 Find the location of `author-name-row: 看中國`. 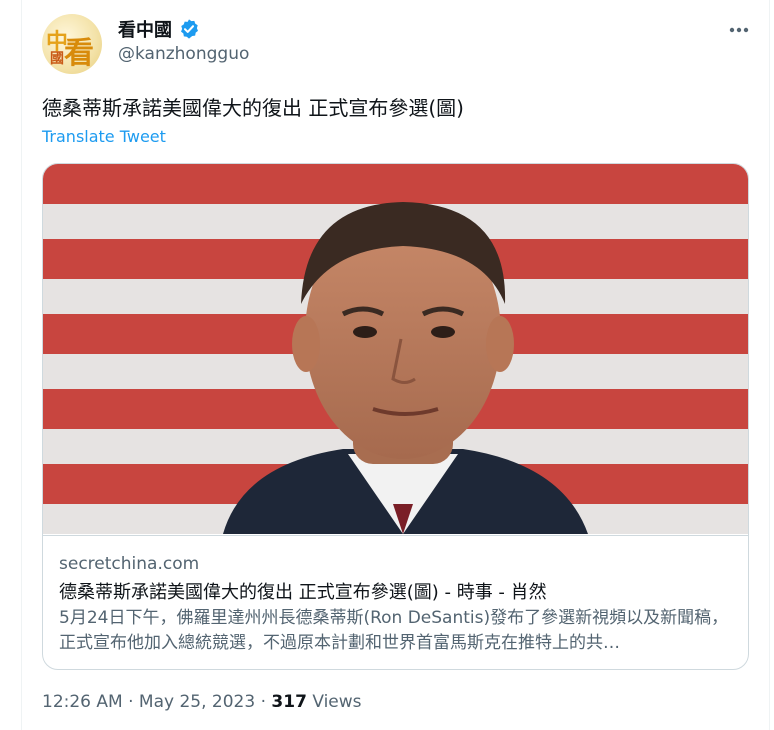

author-name-row: 看中國 is located at coordinates (159, 29).